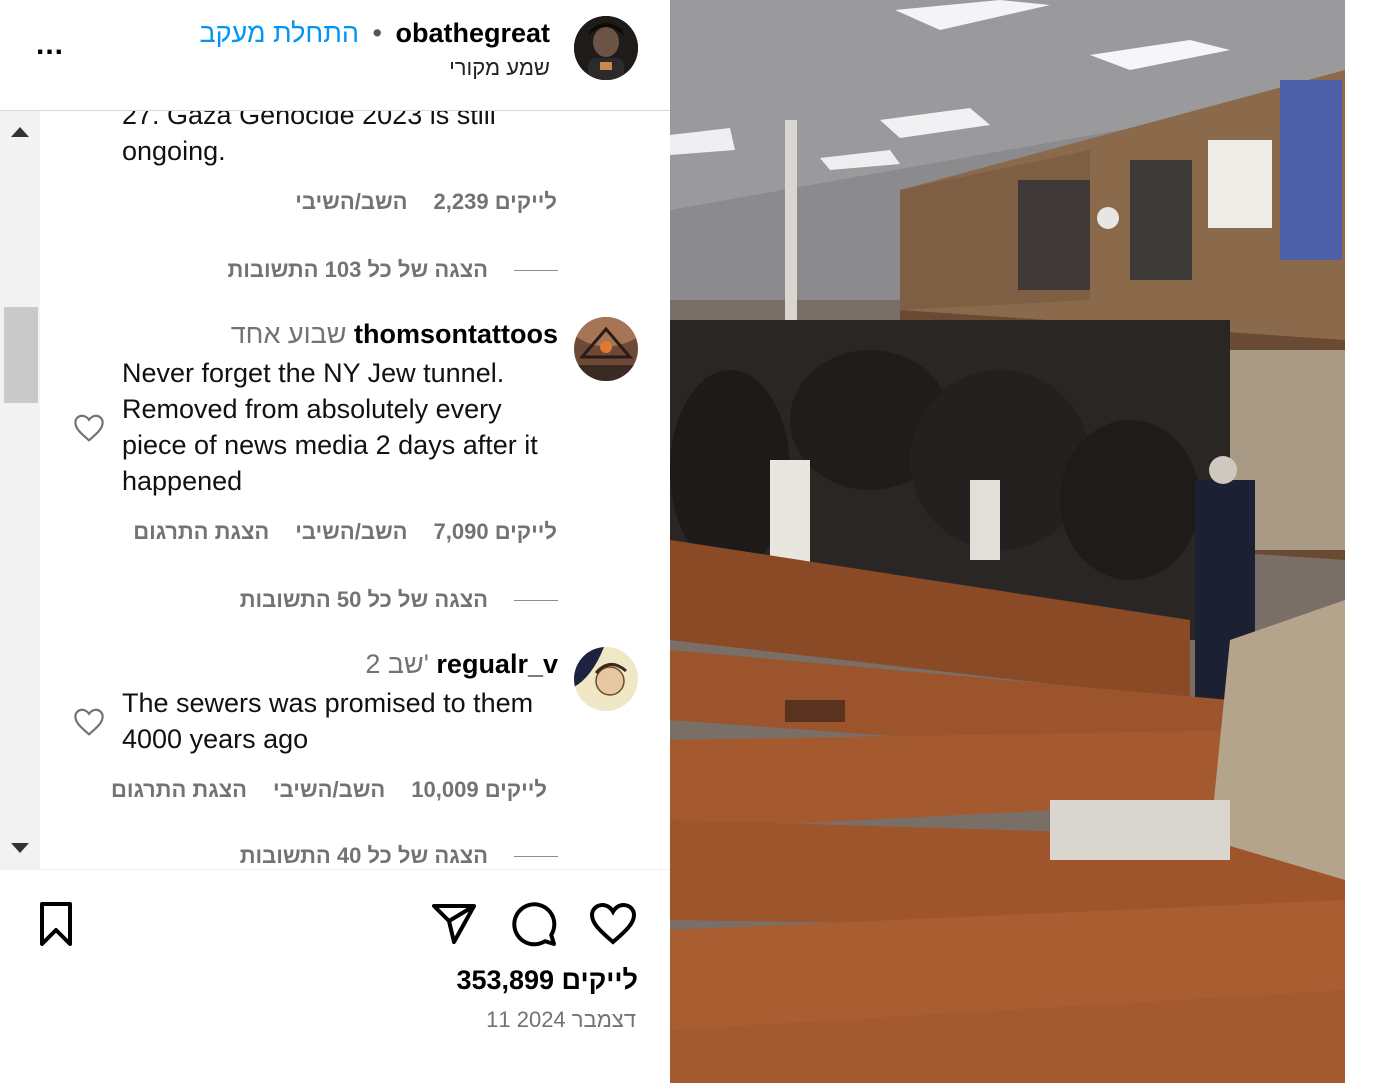 This screenshot has width=1400, height=1083. I want to click on comment-actions: 10,009 לייקים השב/השיבי הצגת התרגום, so click(329, 790).